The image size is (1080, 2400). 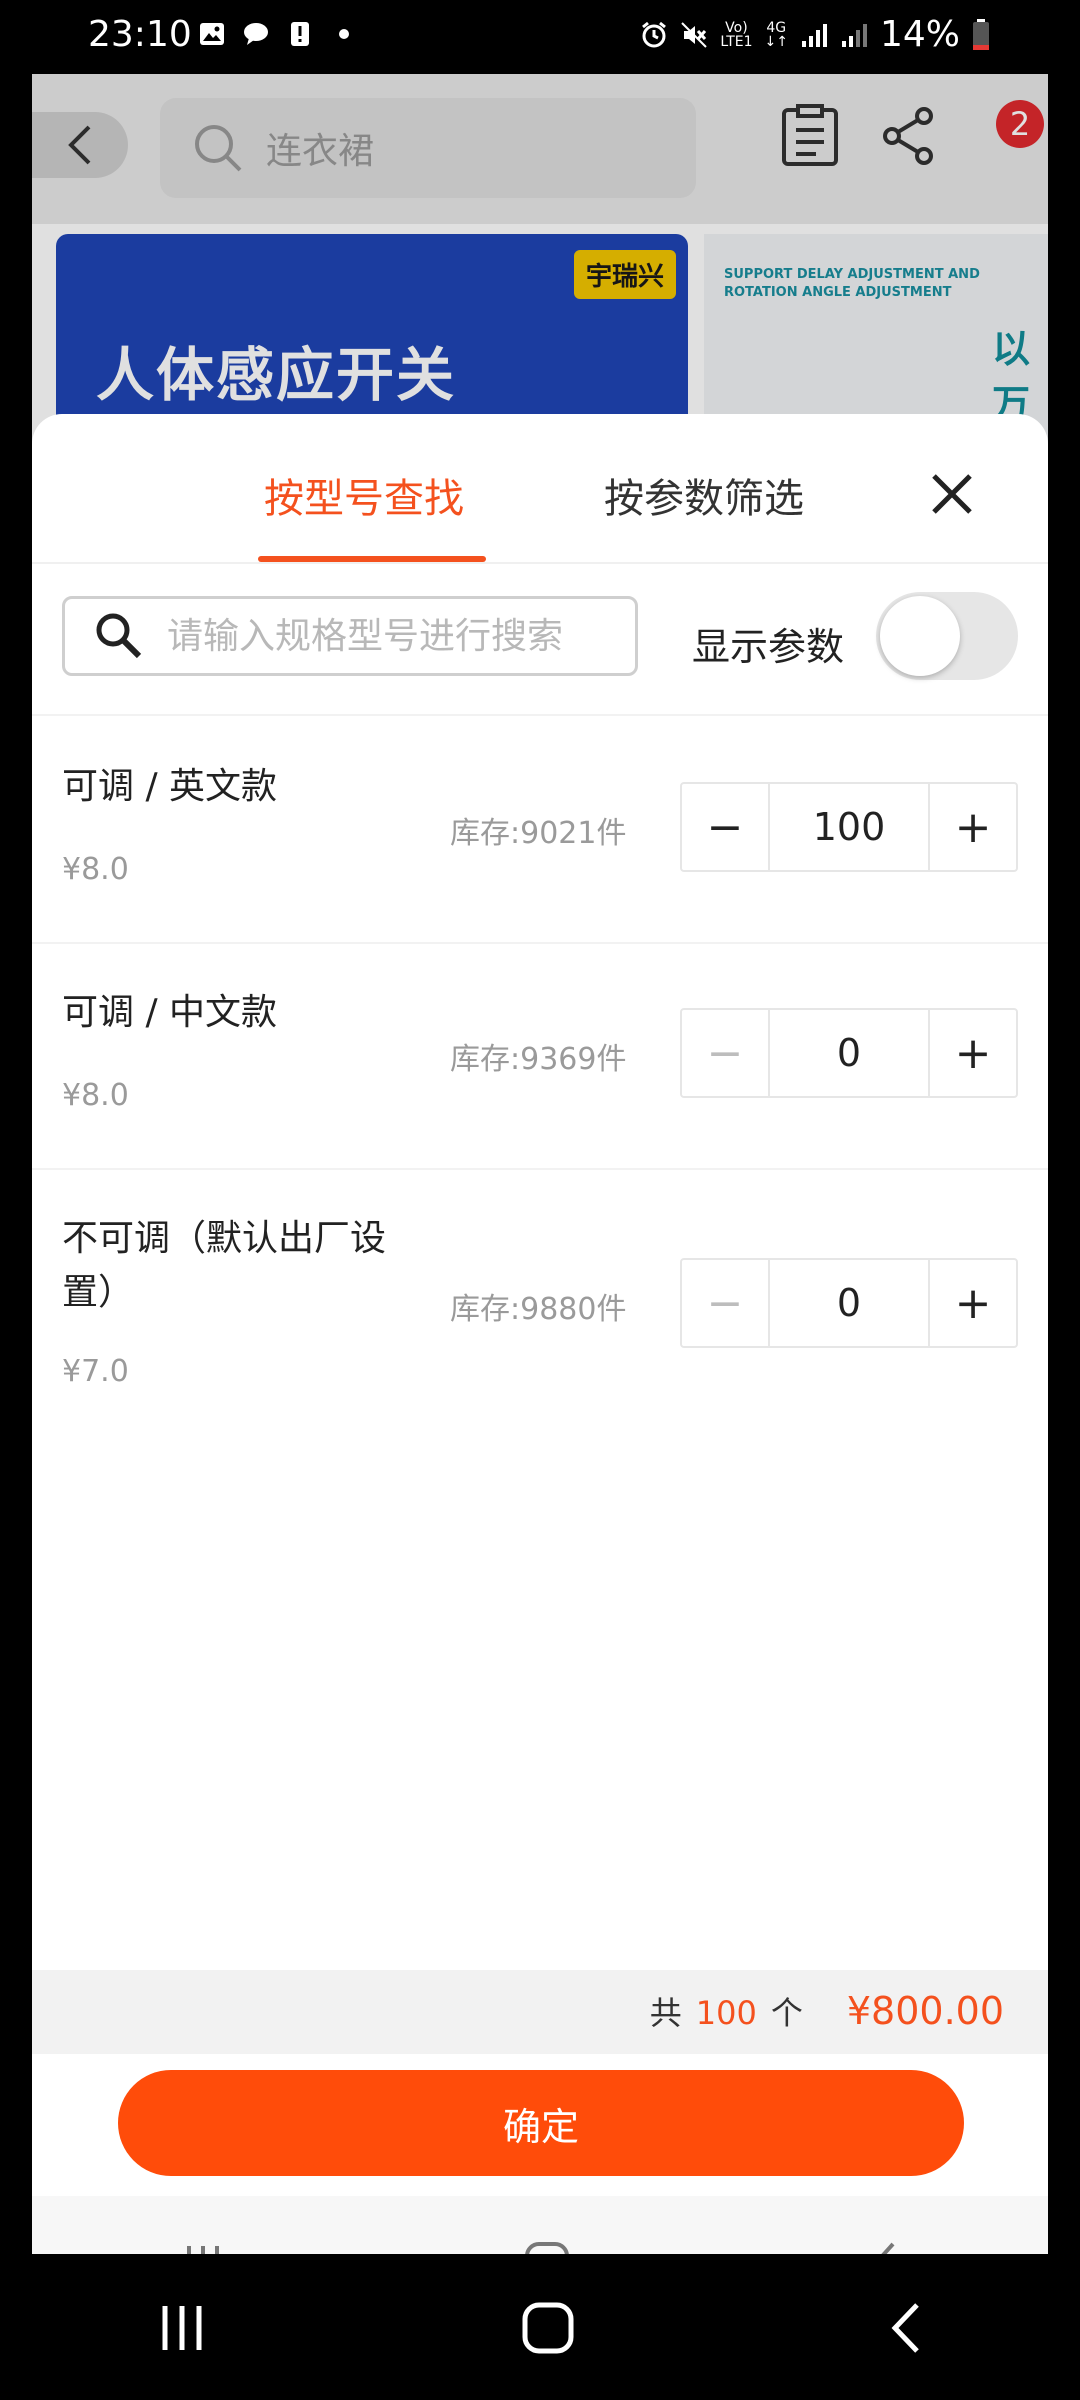 I want to click on in-app-nav-row, so click(x=540, y=2225).